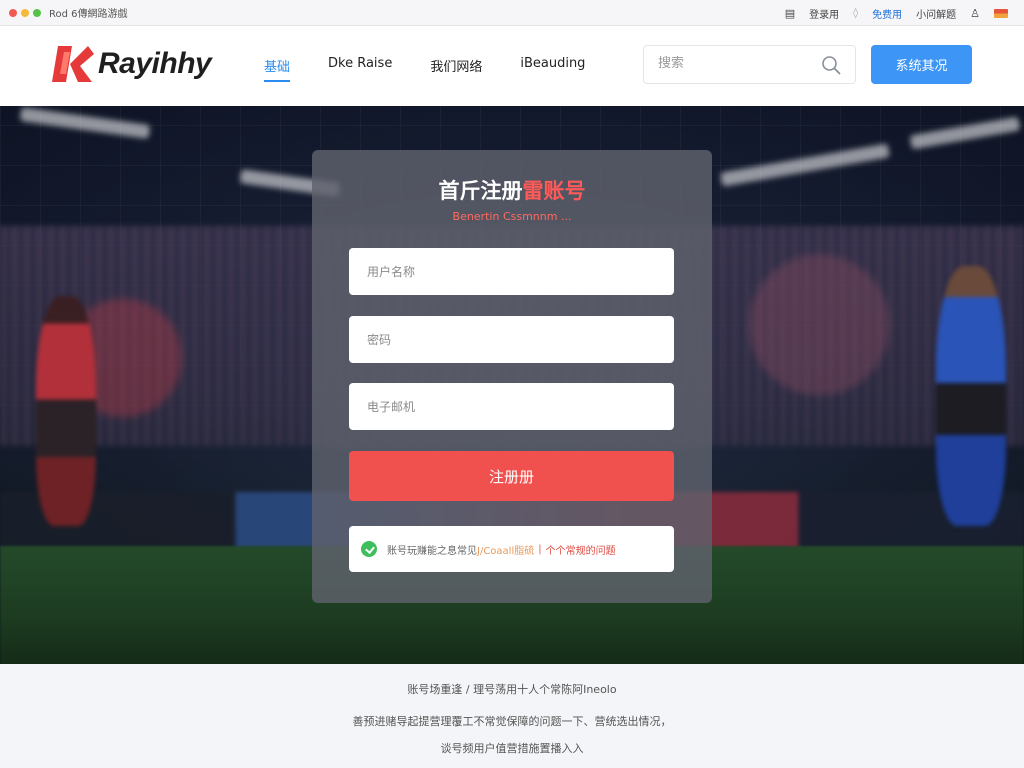  Describe the element at coordinates (480, 191) in the screenshot. I see `form-title-main: 首斤注册` at that location.